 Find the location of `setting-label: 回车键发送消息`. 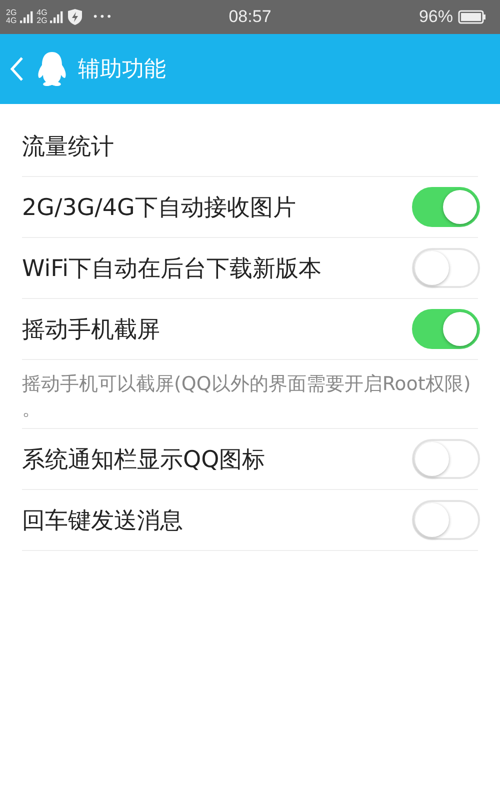

setting-label: 回车键发送消息 is located at coordinates (102, 521).